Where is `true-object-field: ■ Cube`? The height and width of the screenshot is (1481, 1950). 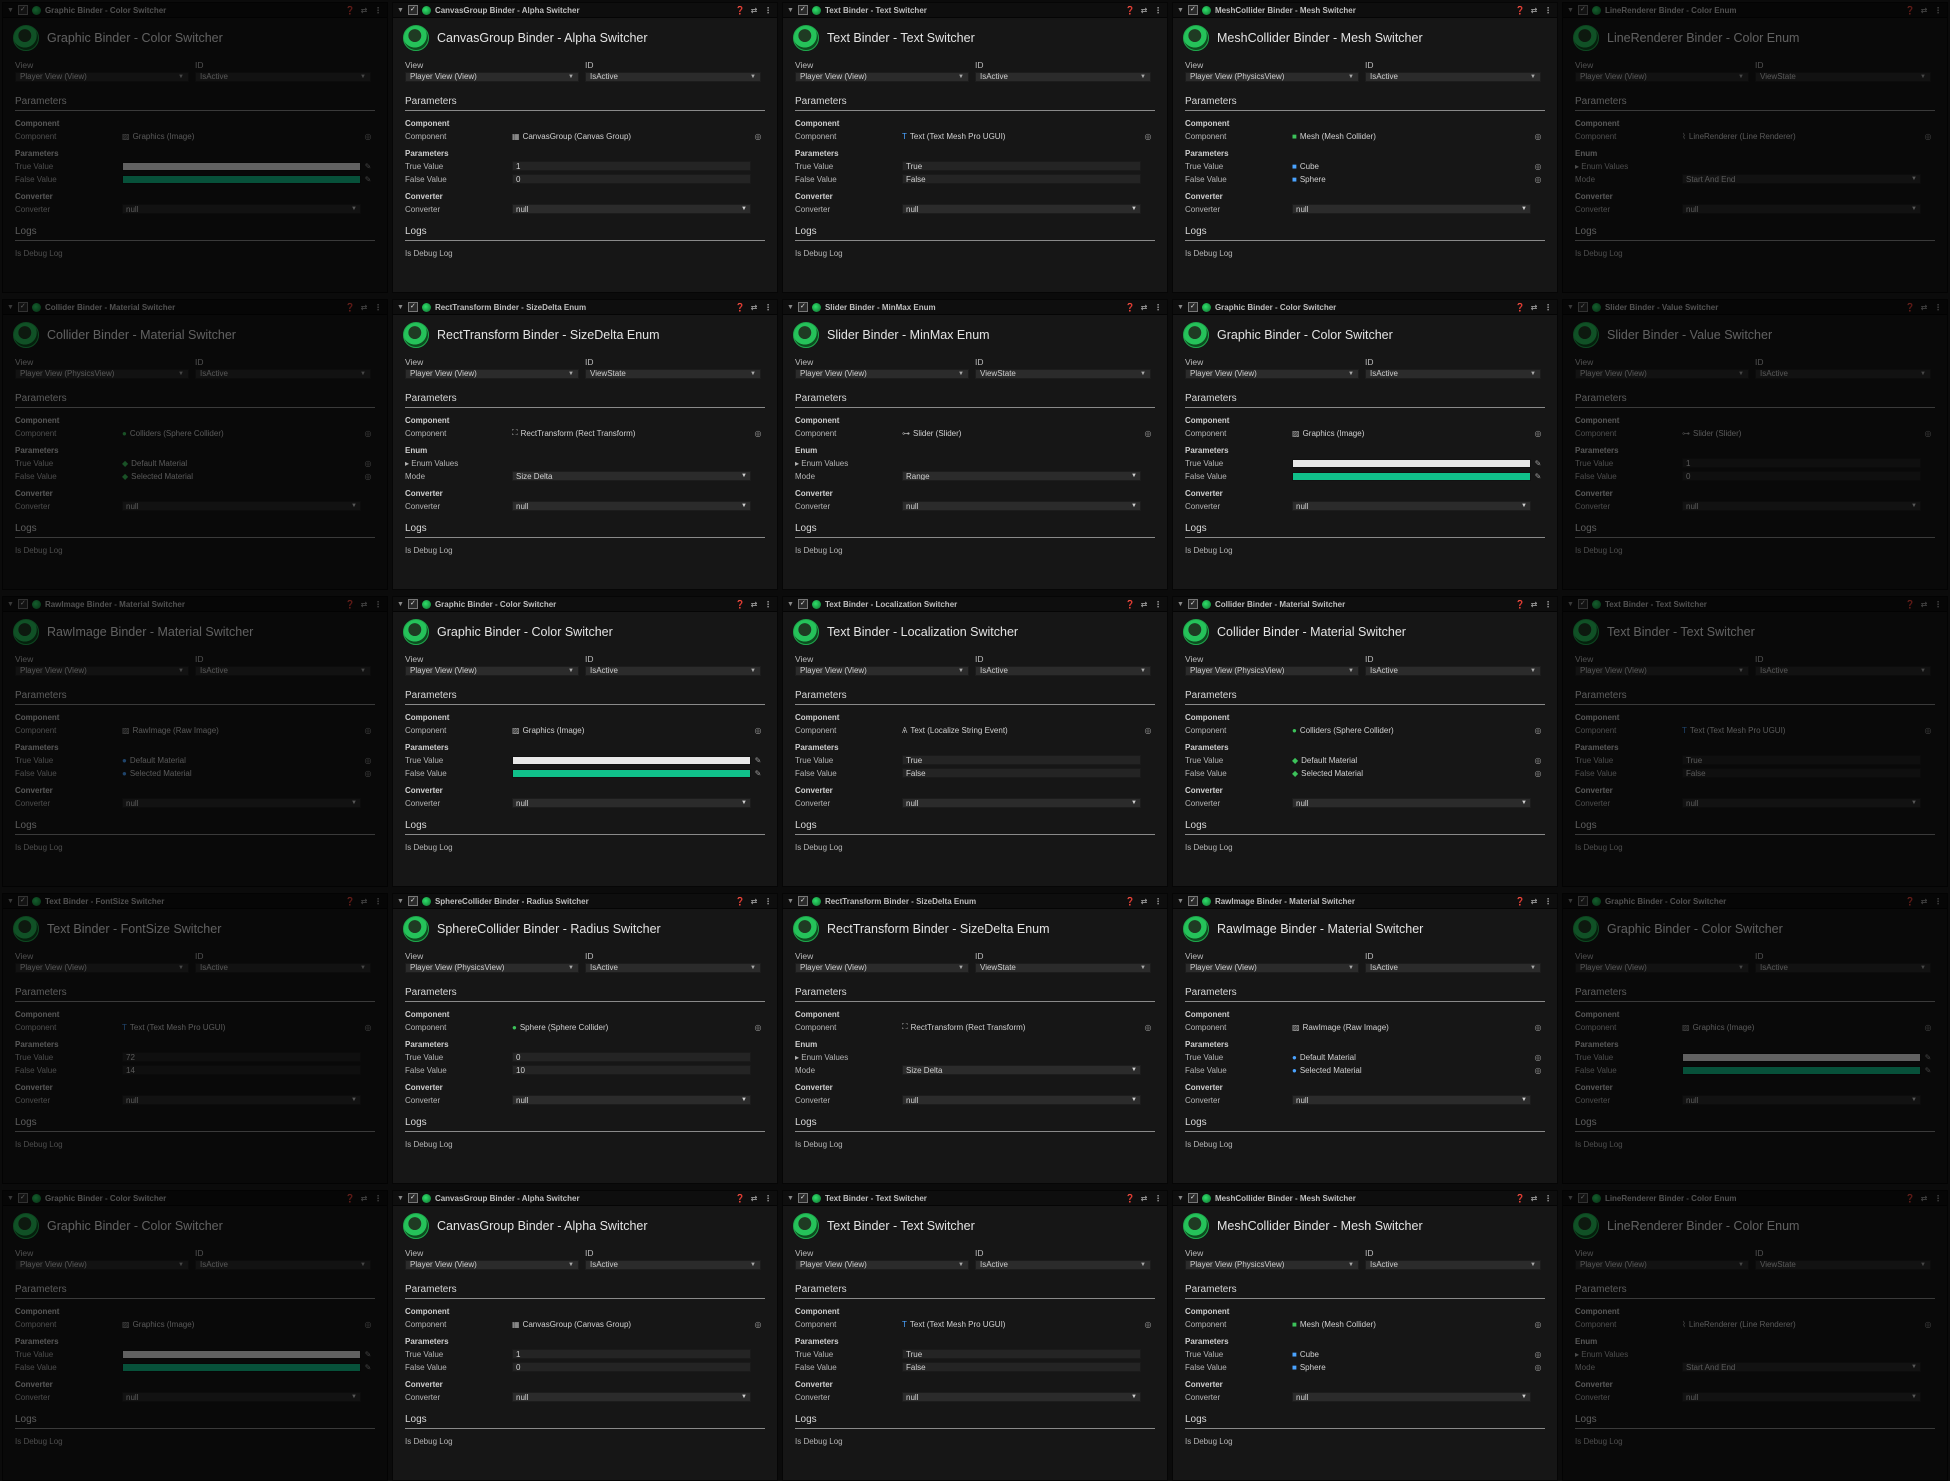
true-object-field: ■ Cube is located at coordinates (1411, 166).